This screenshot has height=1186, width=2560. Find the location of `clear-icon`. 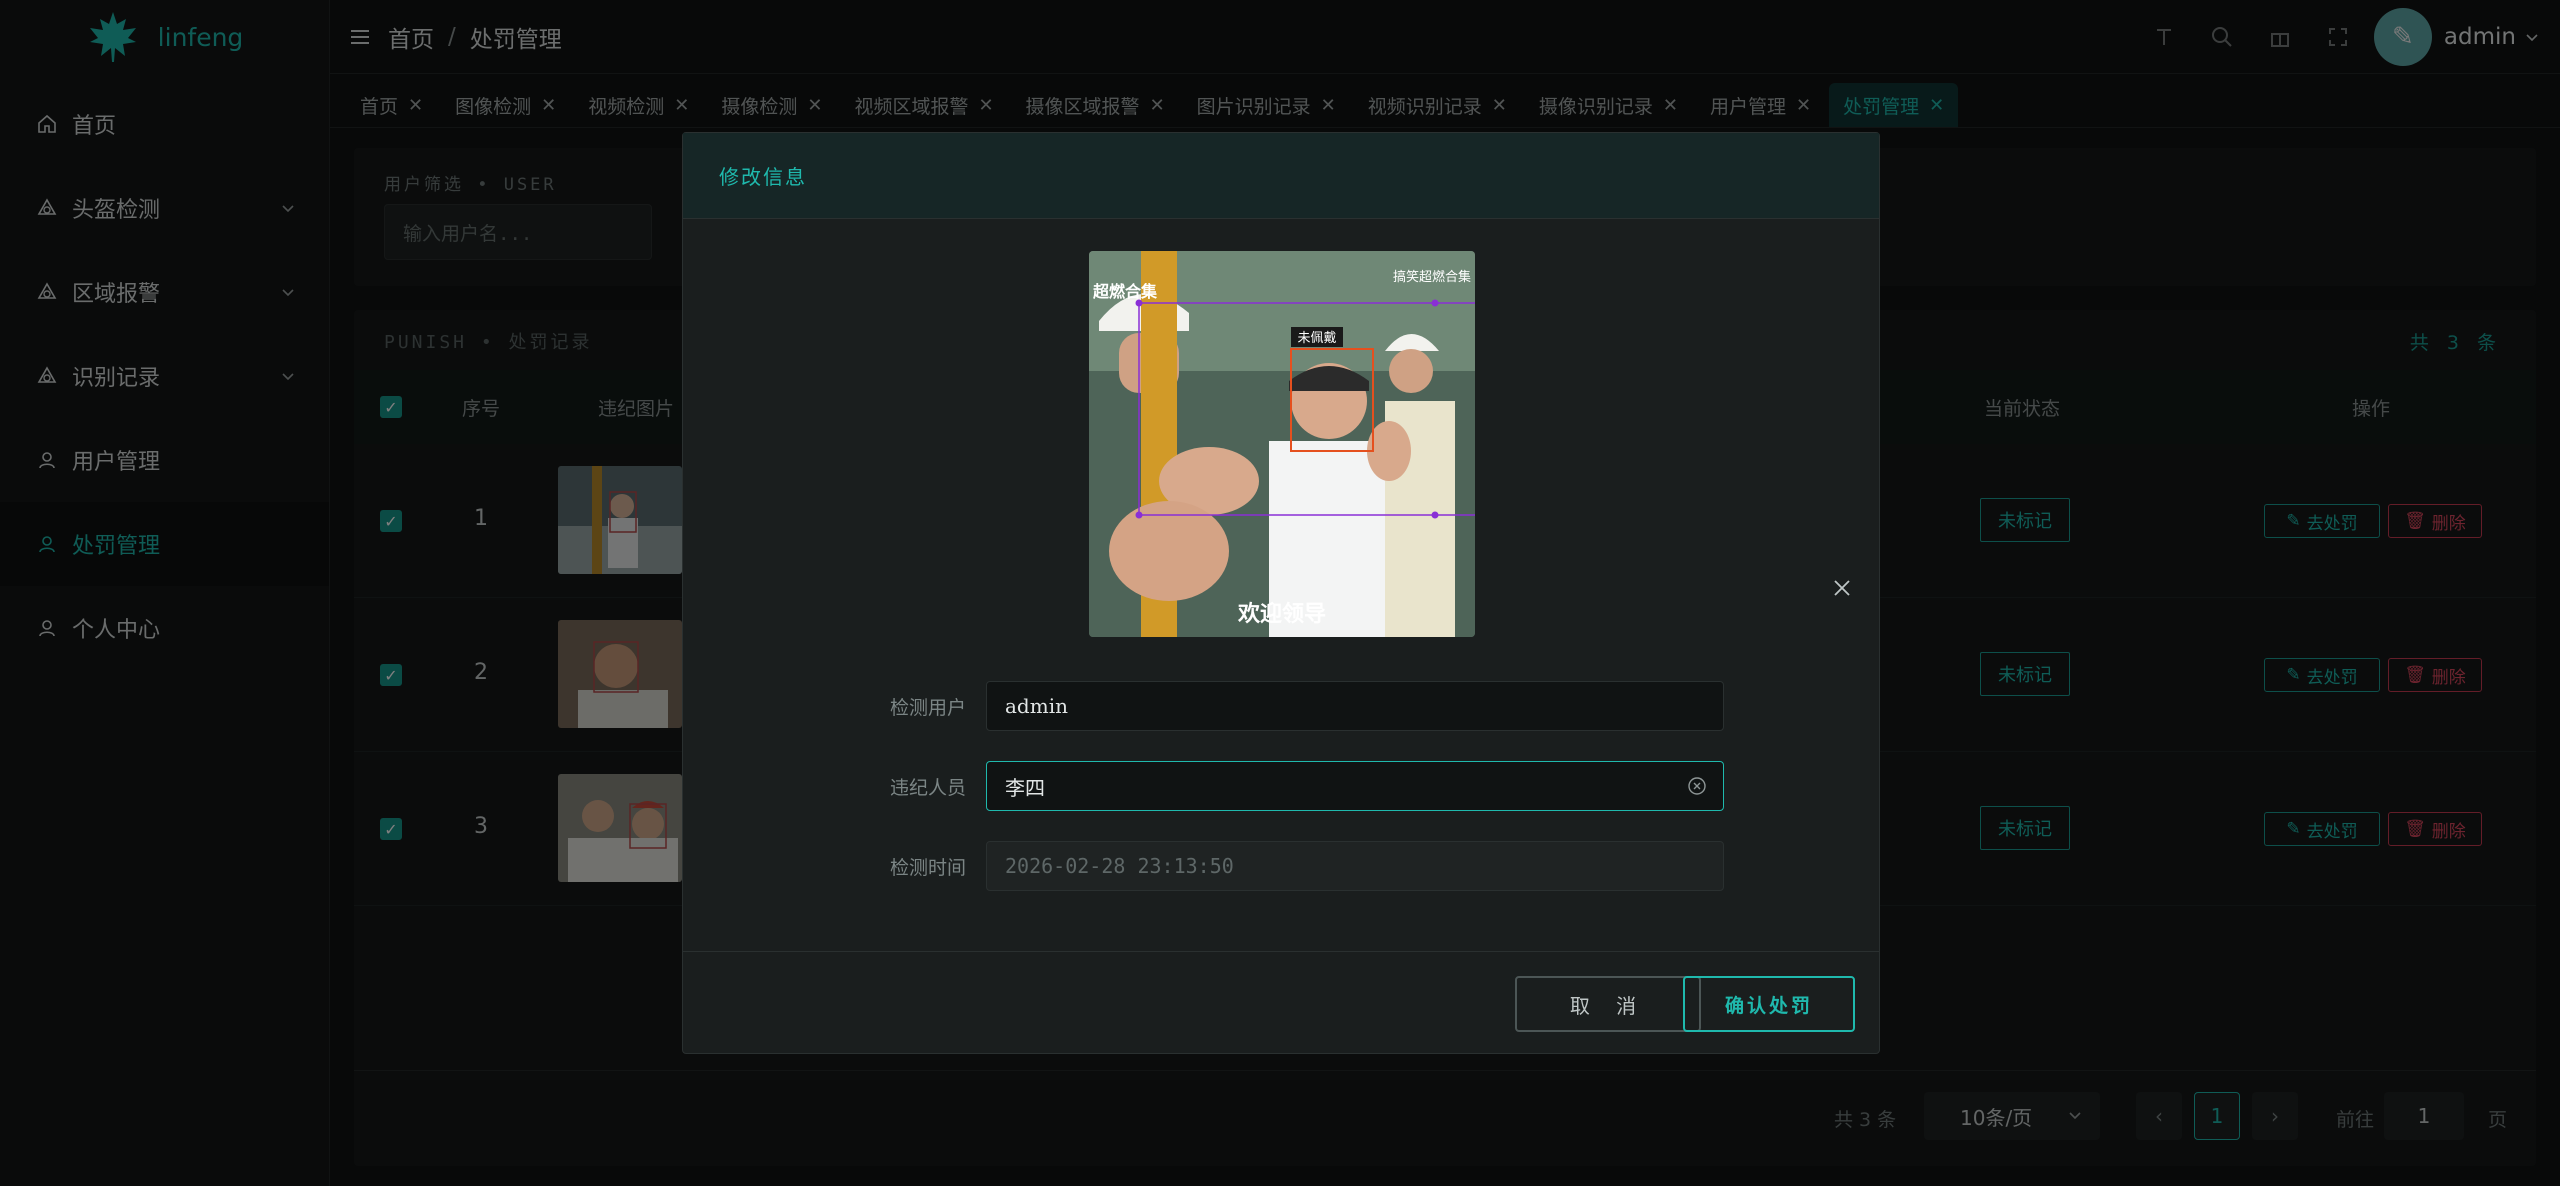

clear-icon is located at coordinates (1697, 786).